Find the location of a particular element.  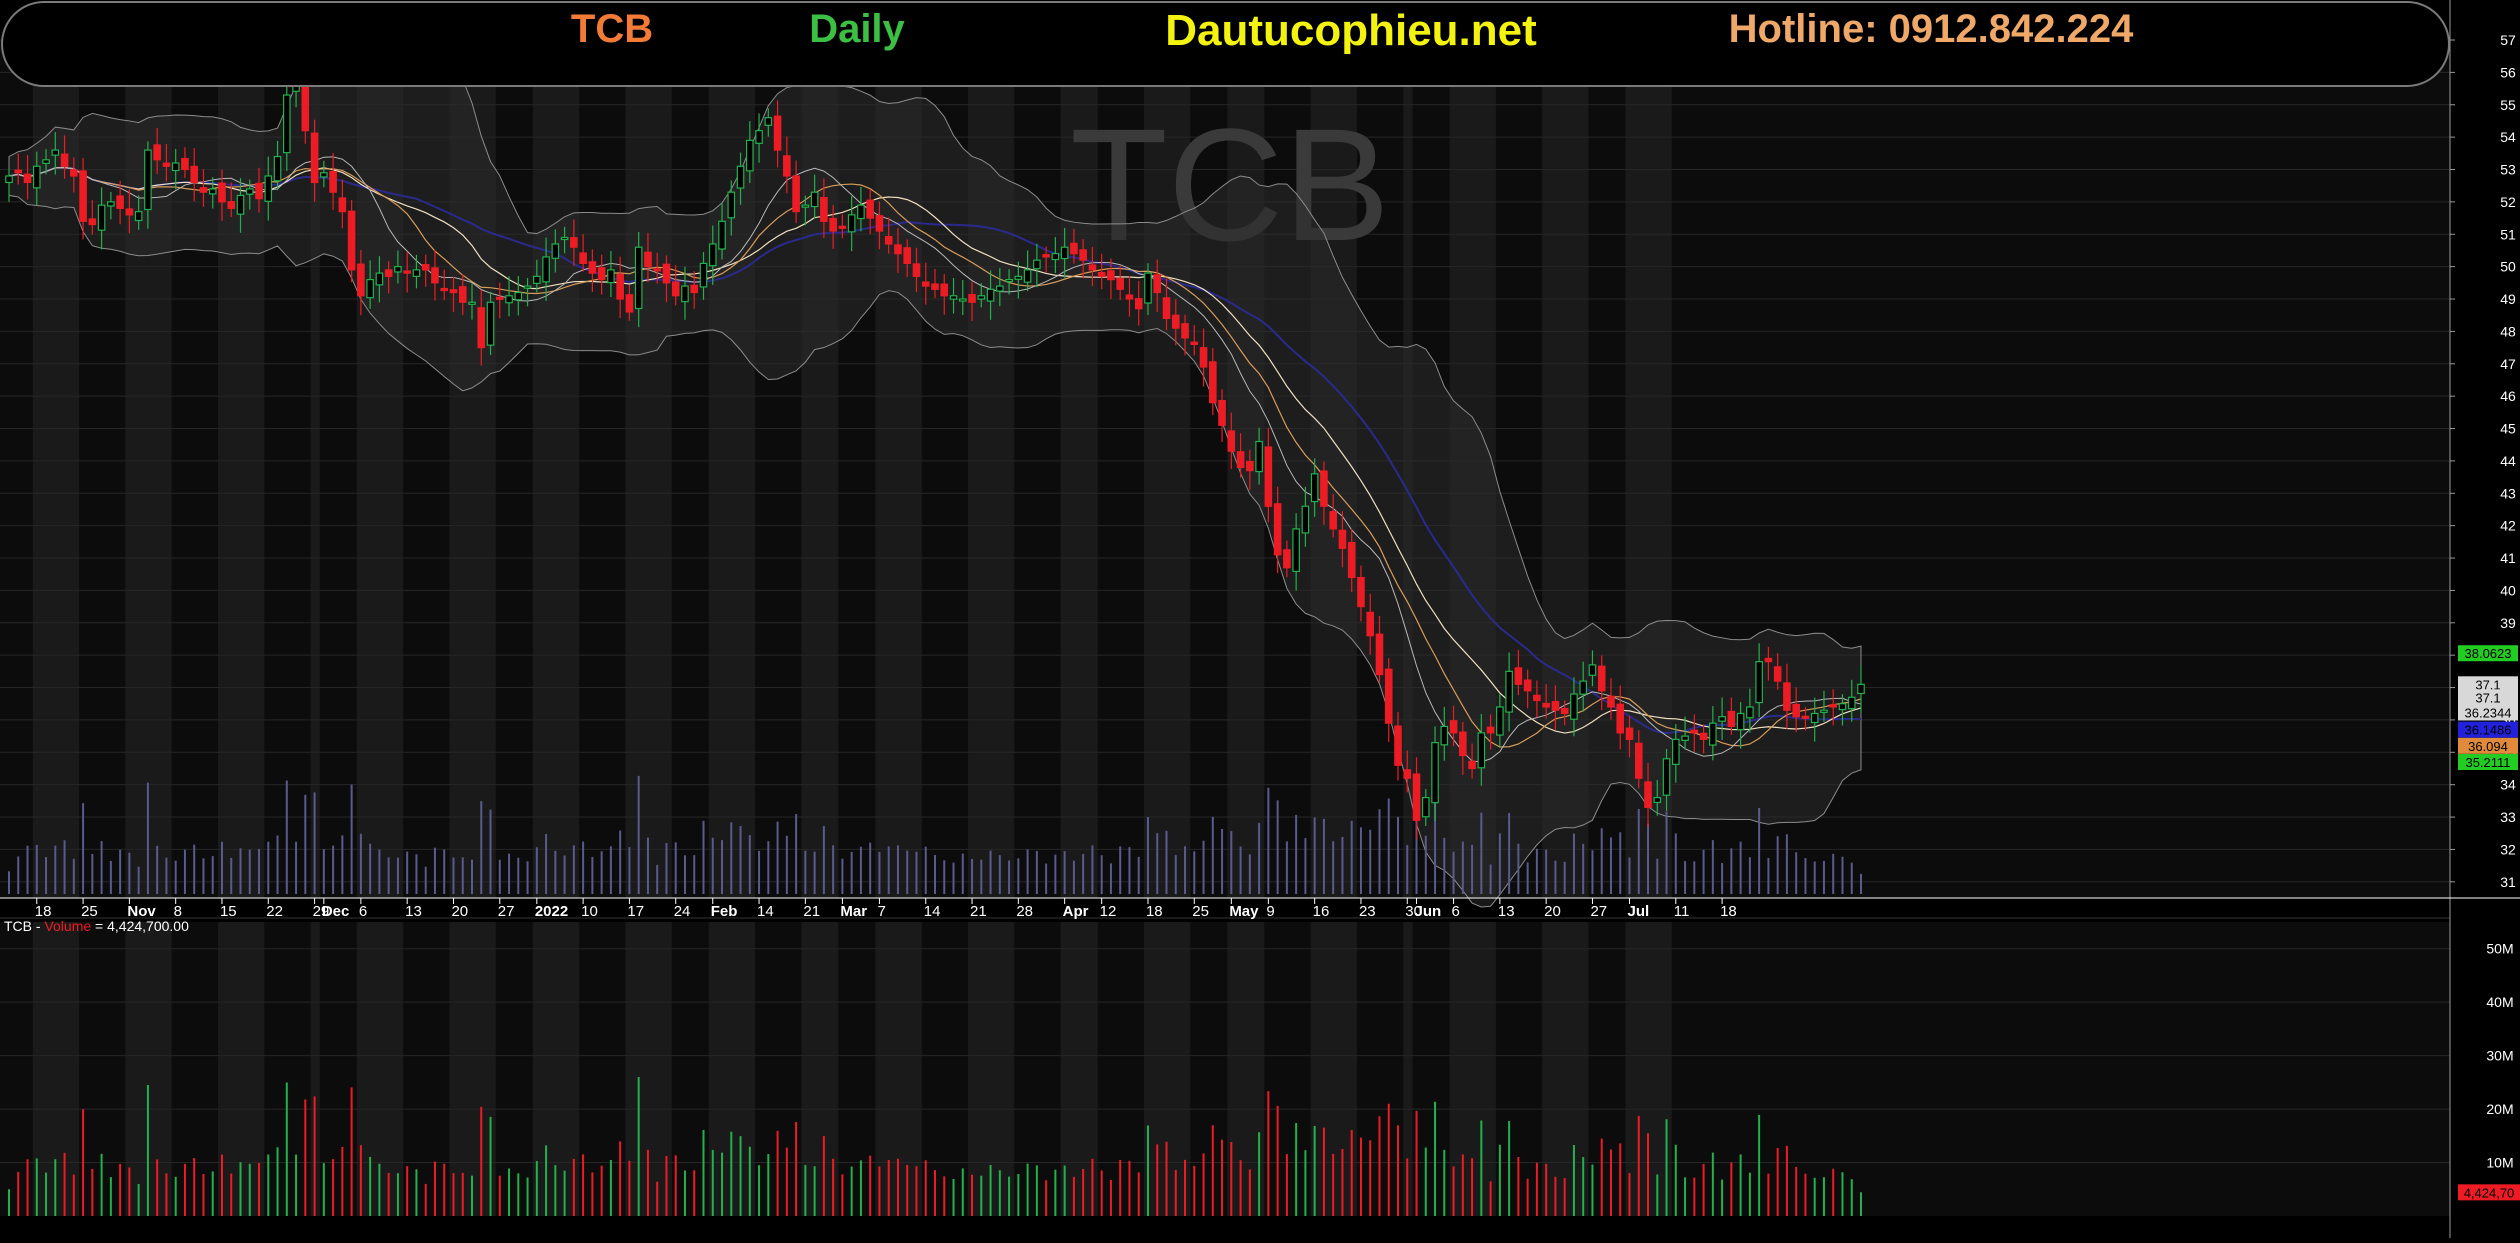

volume-week-shade is located at coordinates (1565, 1069).